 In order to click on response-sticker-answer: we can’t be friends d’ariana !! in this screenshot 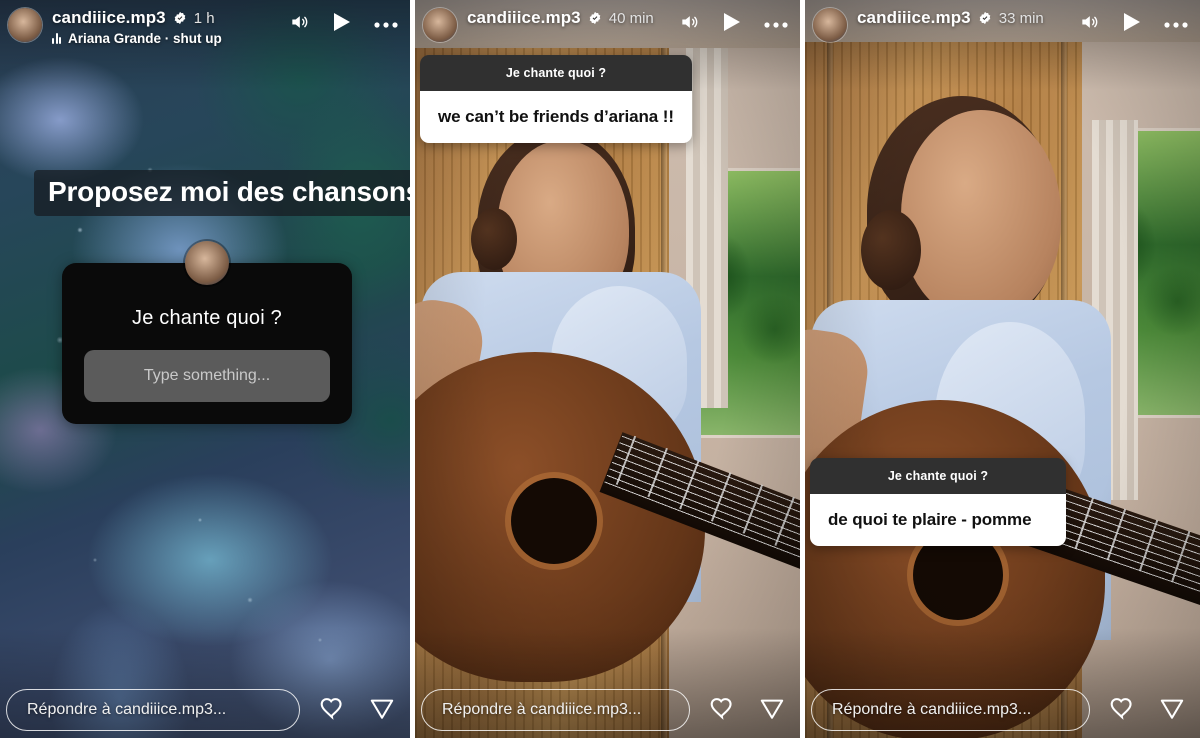, I will do `click(556, 117)`.